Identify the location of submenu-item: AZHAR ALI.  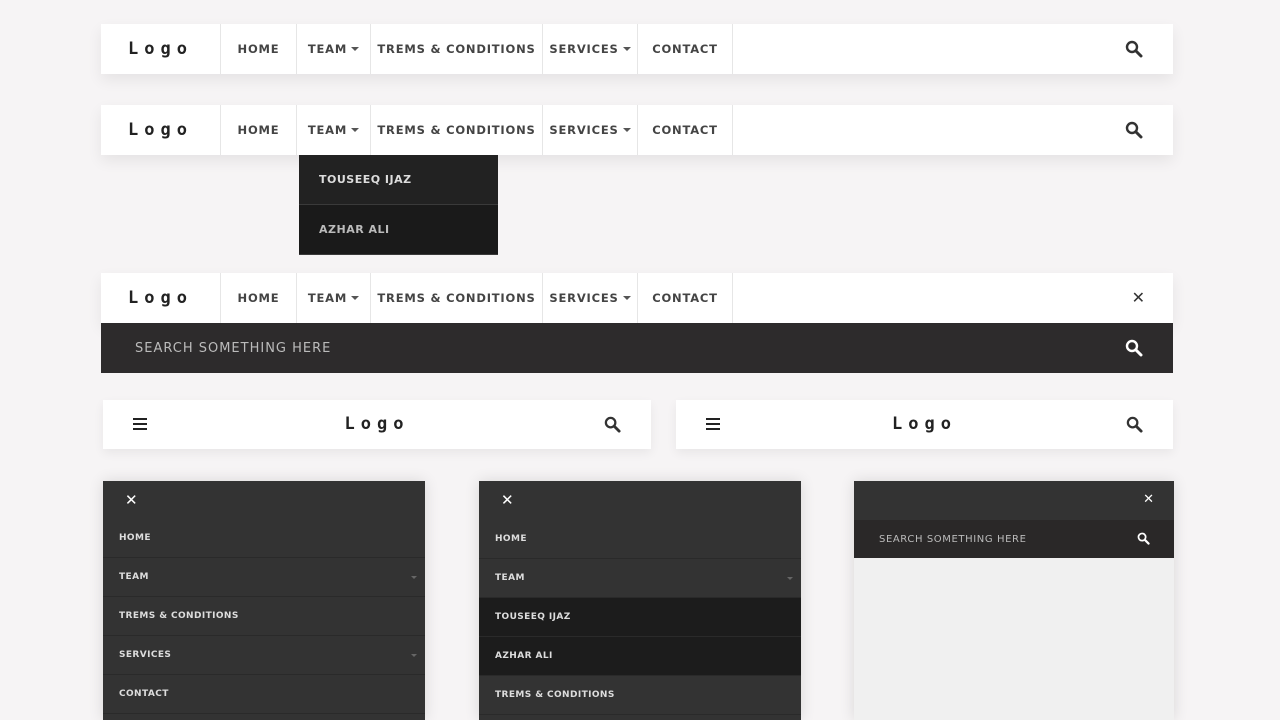
(640, 656).